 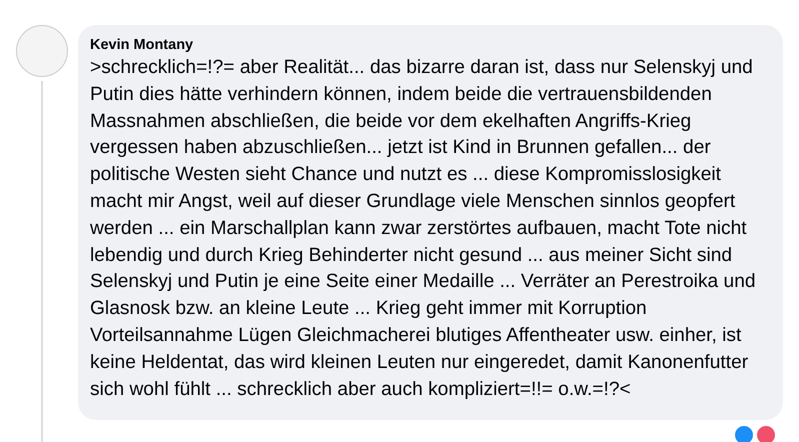 What do you see at coordinates (766, 434) in the screenshot?
I see `heart-reaction-icon` at bounding box center [766, 434].